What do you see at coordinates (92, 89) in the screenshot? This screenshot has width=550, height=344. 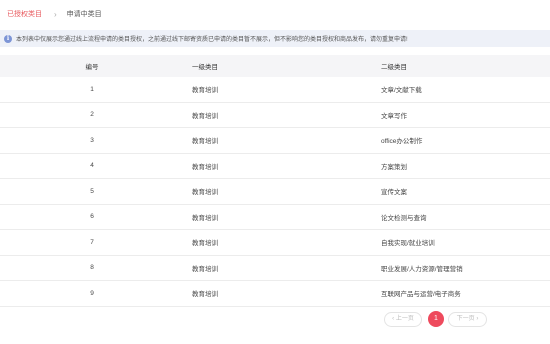 I see `cell-number: 1` at bounding box center [92, 89].